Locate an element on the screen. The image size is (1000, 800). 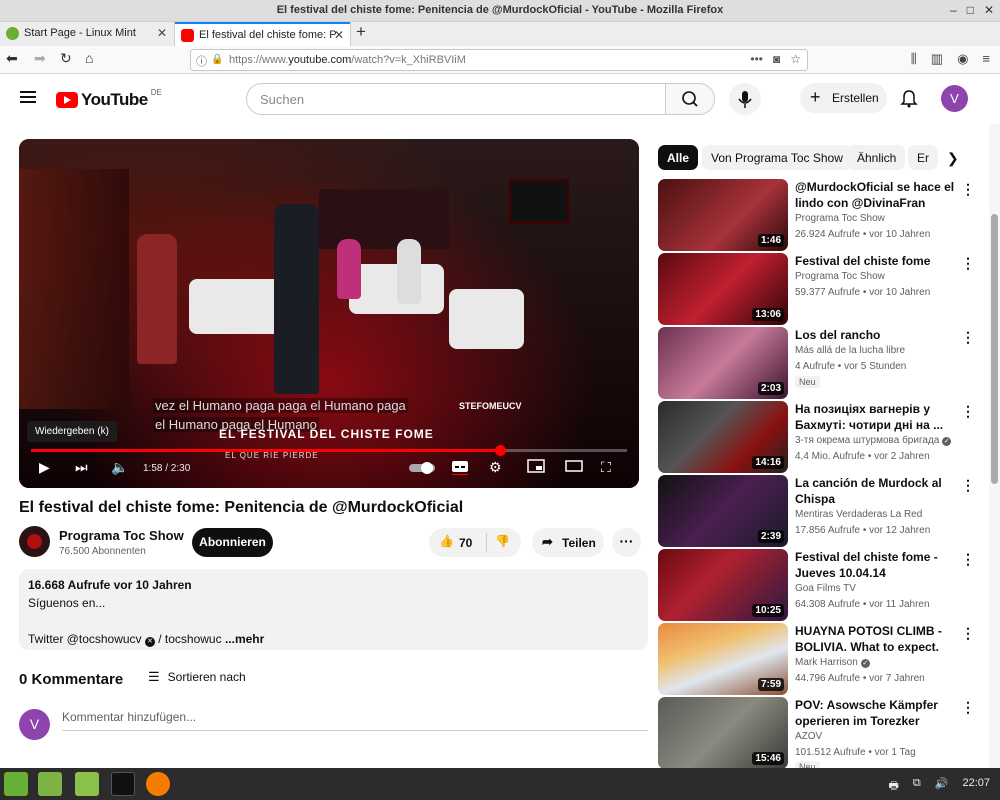
info-icon: ⓘ is located at coordinates (201, 61).